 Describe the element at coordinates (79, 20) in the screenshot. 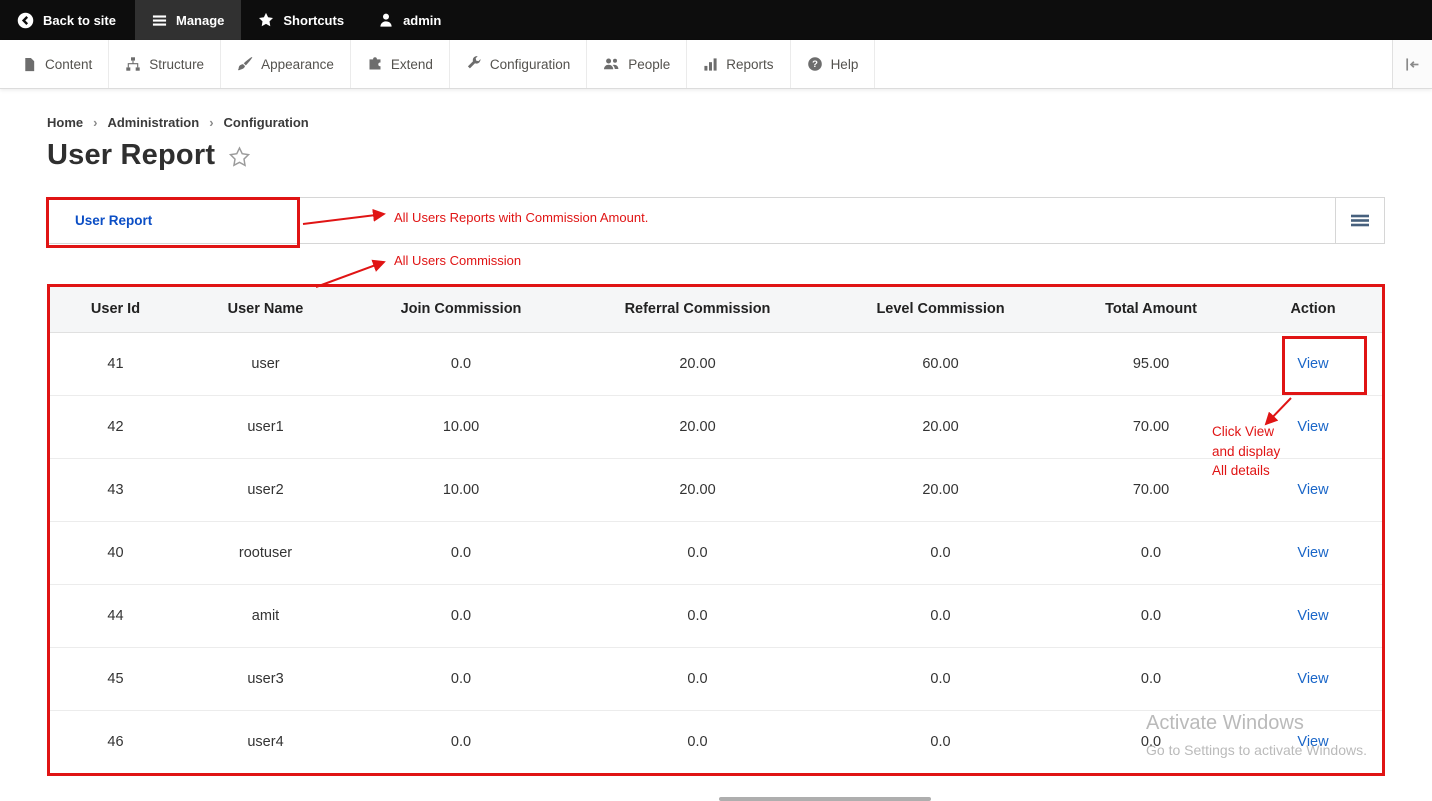

I see `back-to-site-label: Back to site` at that location.